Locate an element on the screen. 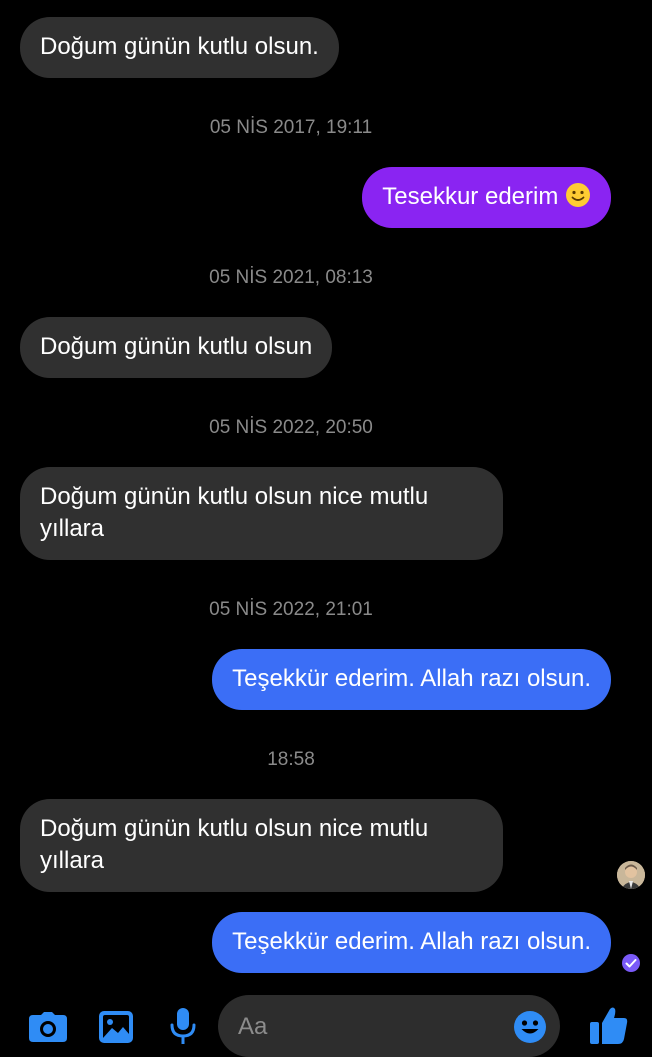 The width and height of the screenshot is (652, 1057). outgoing-message: Tesekkur ederim is located at coordinates (486, 197).